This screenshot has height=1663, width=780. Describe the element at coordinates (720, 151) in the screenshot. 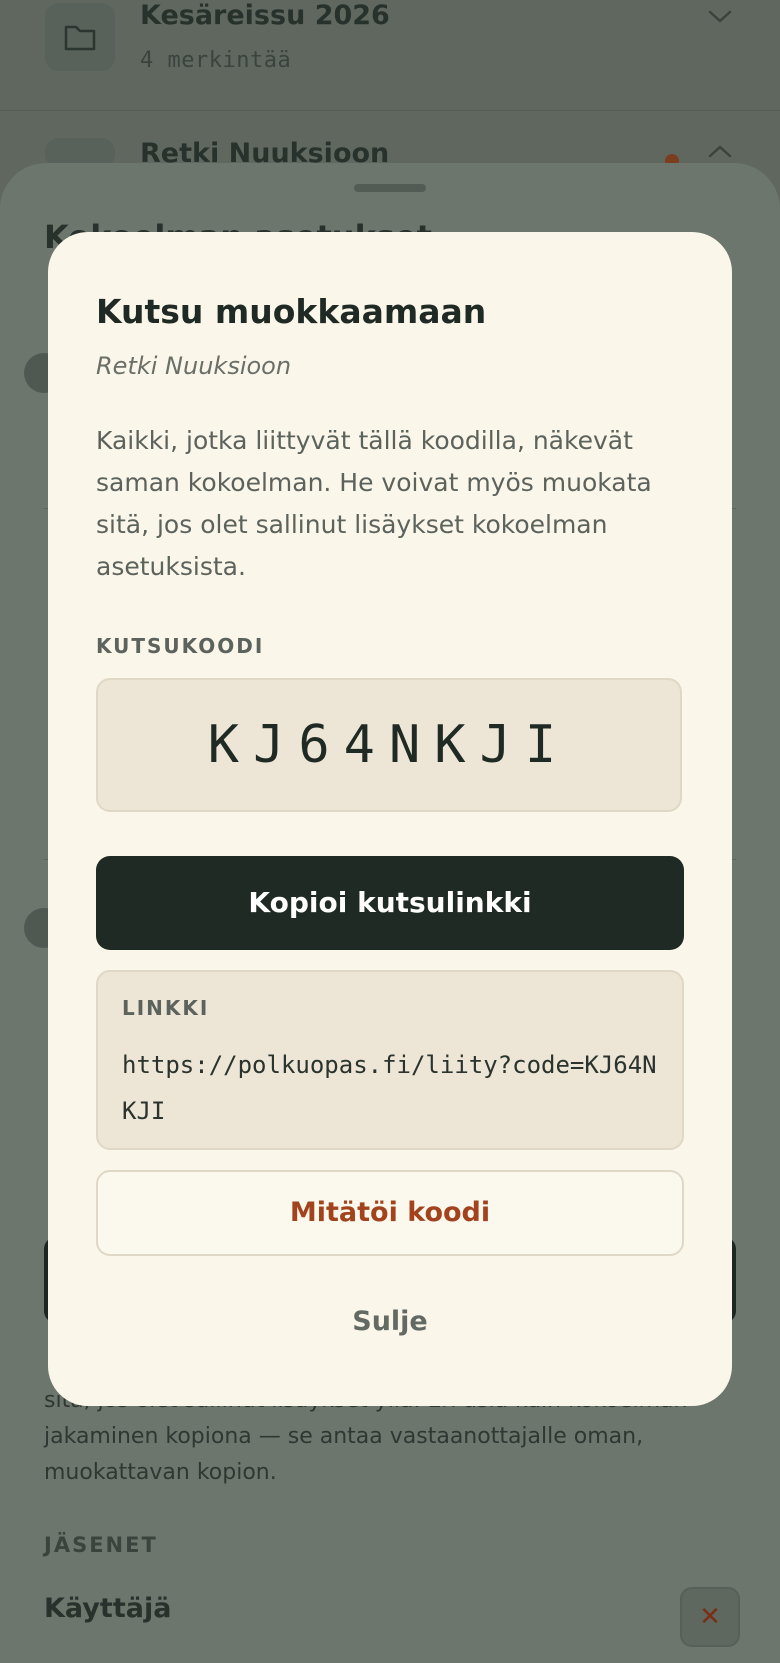

I see `chevron-up-icon` at that location.